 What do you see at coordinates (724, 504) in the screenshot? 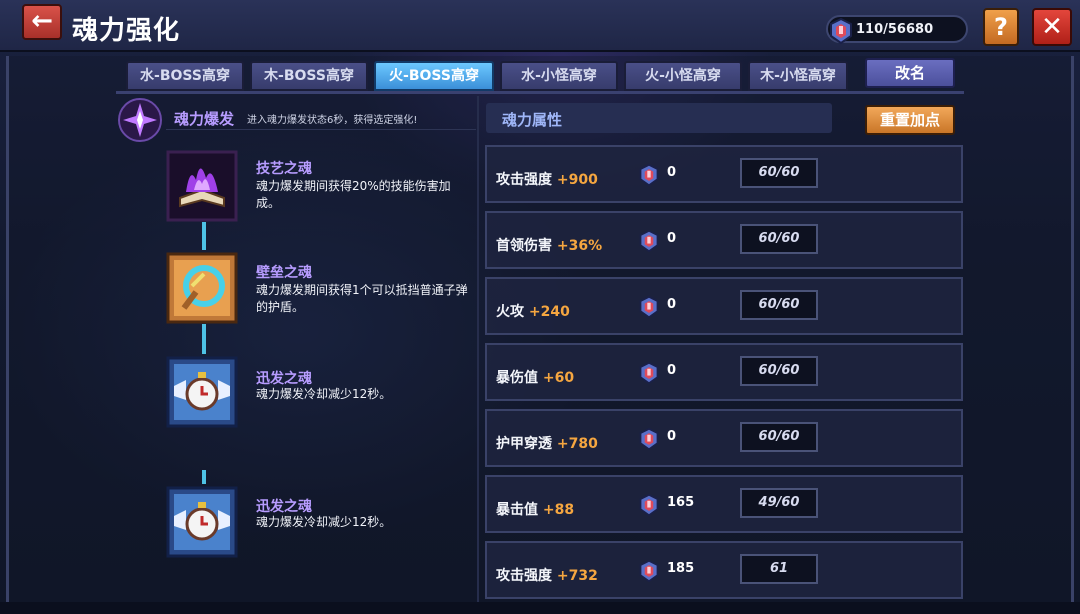
I see `attribute-row: 暴击值 +88 165 49/60` at bounding box center [724, 504].